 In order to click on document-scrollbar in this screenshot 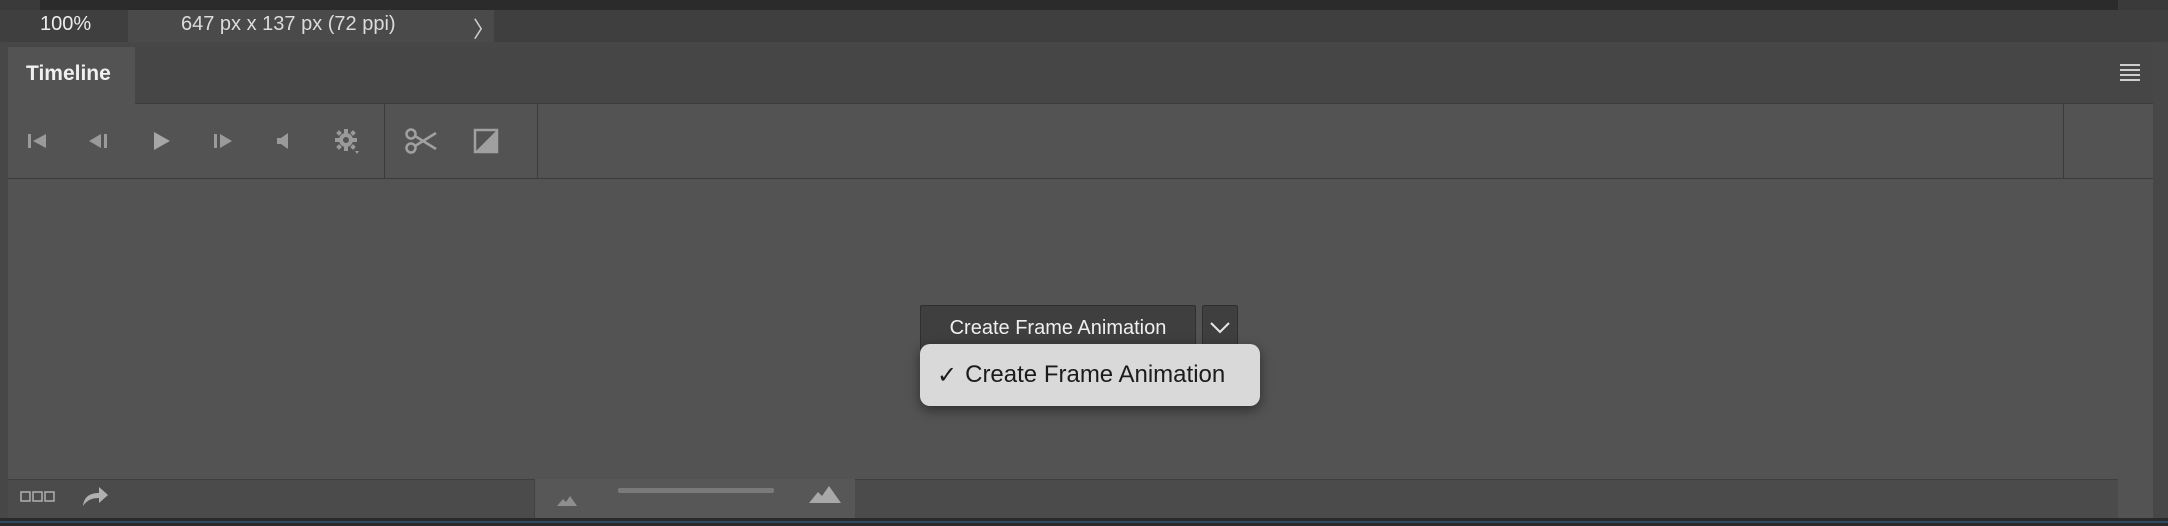, I will do `click(1079, 5)`.